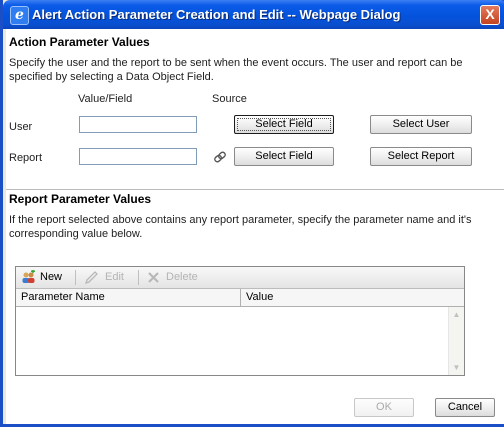 Image resolution: width=504 pixels, height=427 pixels. Describe the element at coordinates (229, 99) in the screenshot. I see `column-label-source: Source` at that location.